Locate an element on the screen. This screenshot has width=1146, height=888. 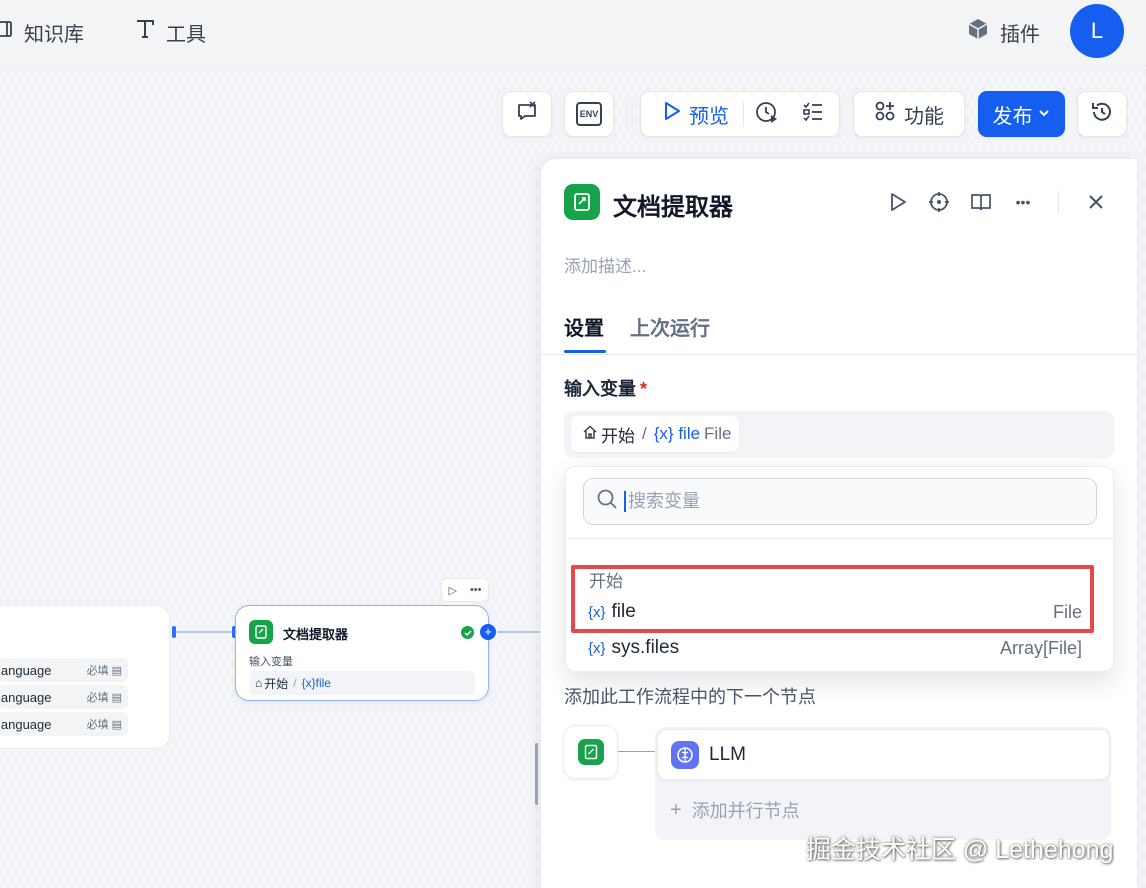
clock-play-icon is located at coordinates (767, 114).